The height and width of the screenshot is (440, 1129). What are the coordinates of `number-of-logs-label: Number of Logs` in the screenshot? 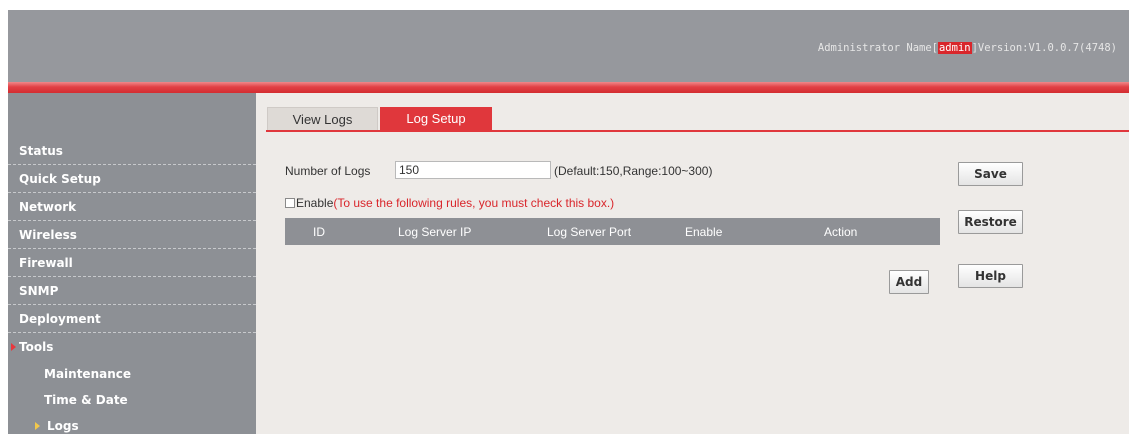 It's located at (328, 171).